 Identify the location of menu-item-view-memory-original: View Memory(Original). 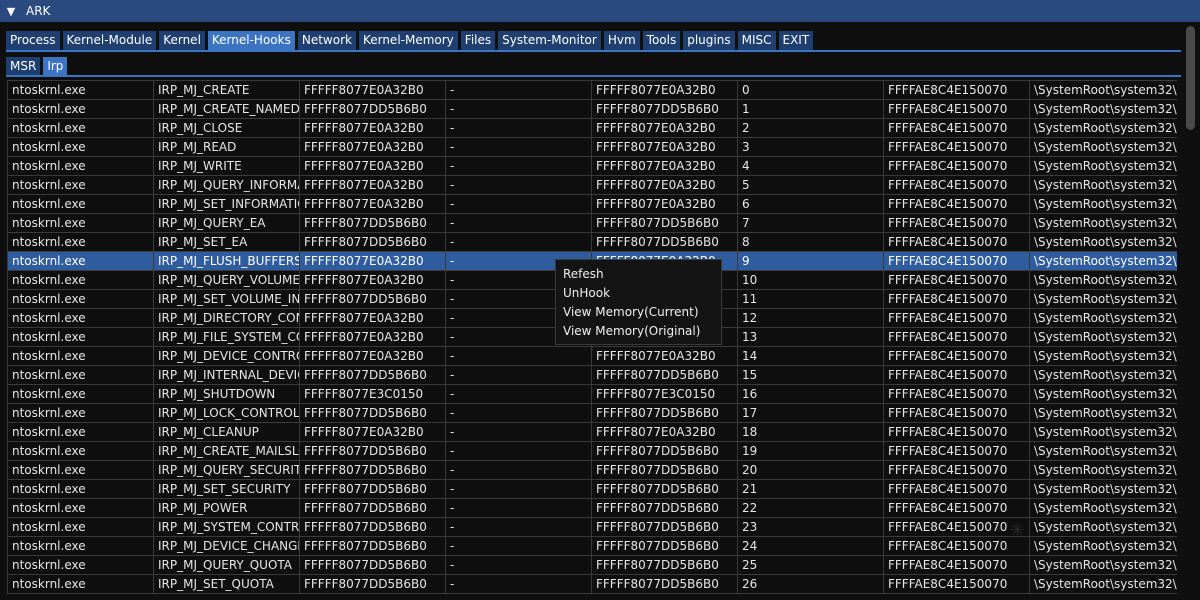
(638, 331).